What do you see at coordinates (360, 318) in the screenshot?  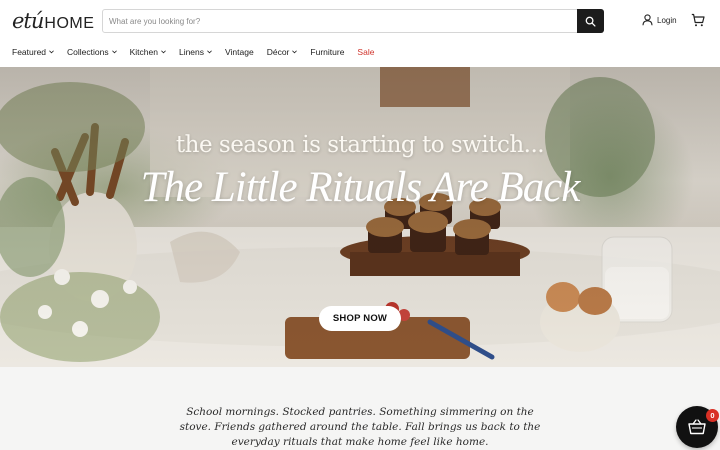 I see `shop-now-button: SHOP NOW` at bounding box center [360, 318].